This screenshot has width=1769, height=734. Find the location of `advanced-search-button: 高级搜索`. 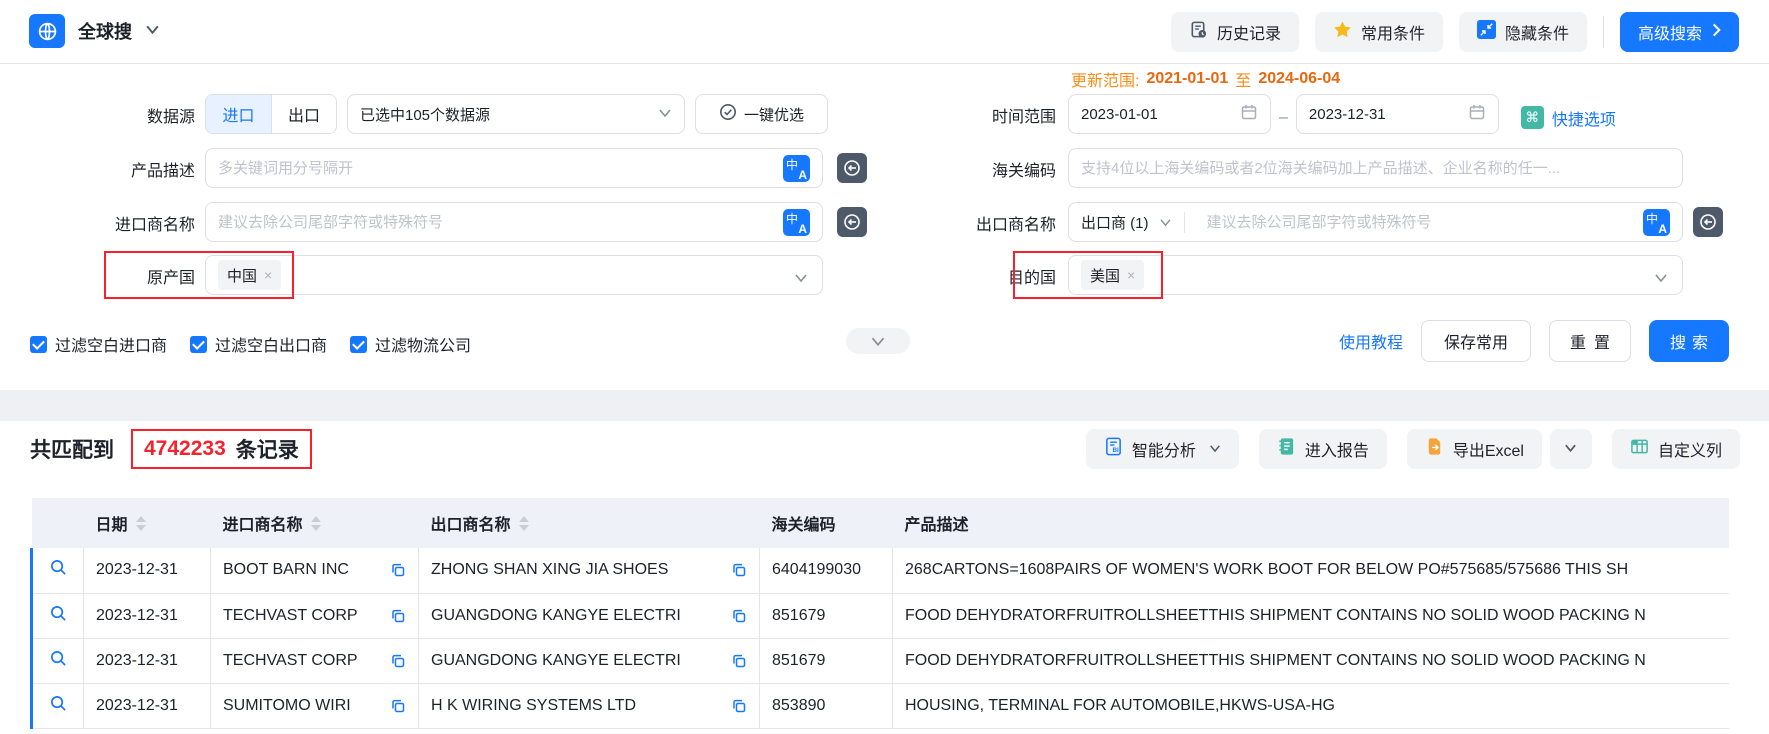

advanced-search-button: 高级搜索 is located at coordinates (1679, 32).